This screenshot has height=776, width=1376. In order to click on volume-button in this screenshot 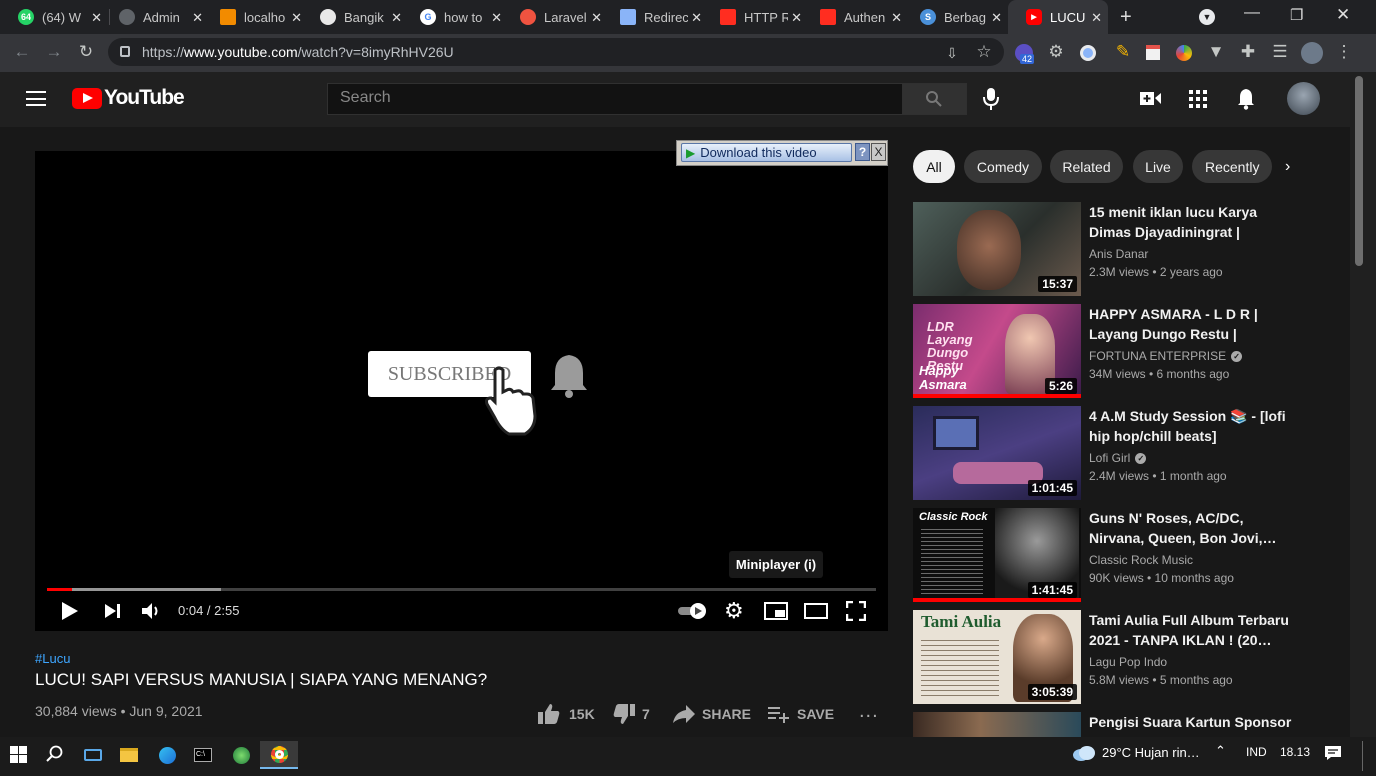, I will do `click(151, 611)`.